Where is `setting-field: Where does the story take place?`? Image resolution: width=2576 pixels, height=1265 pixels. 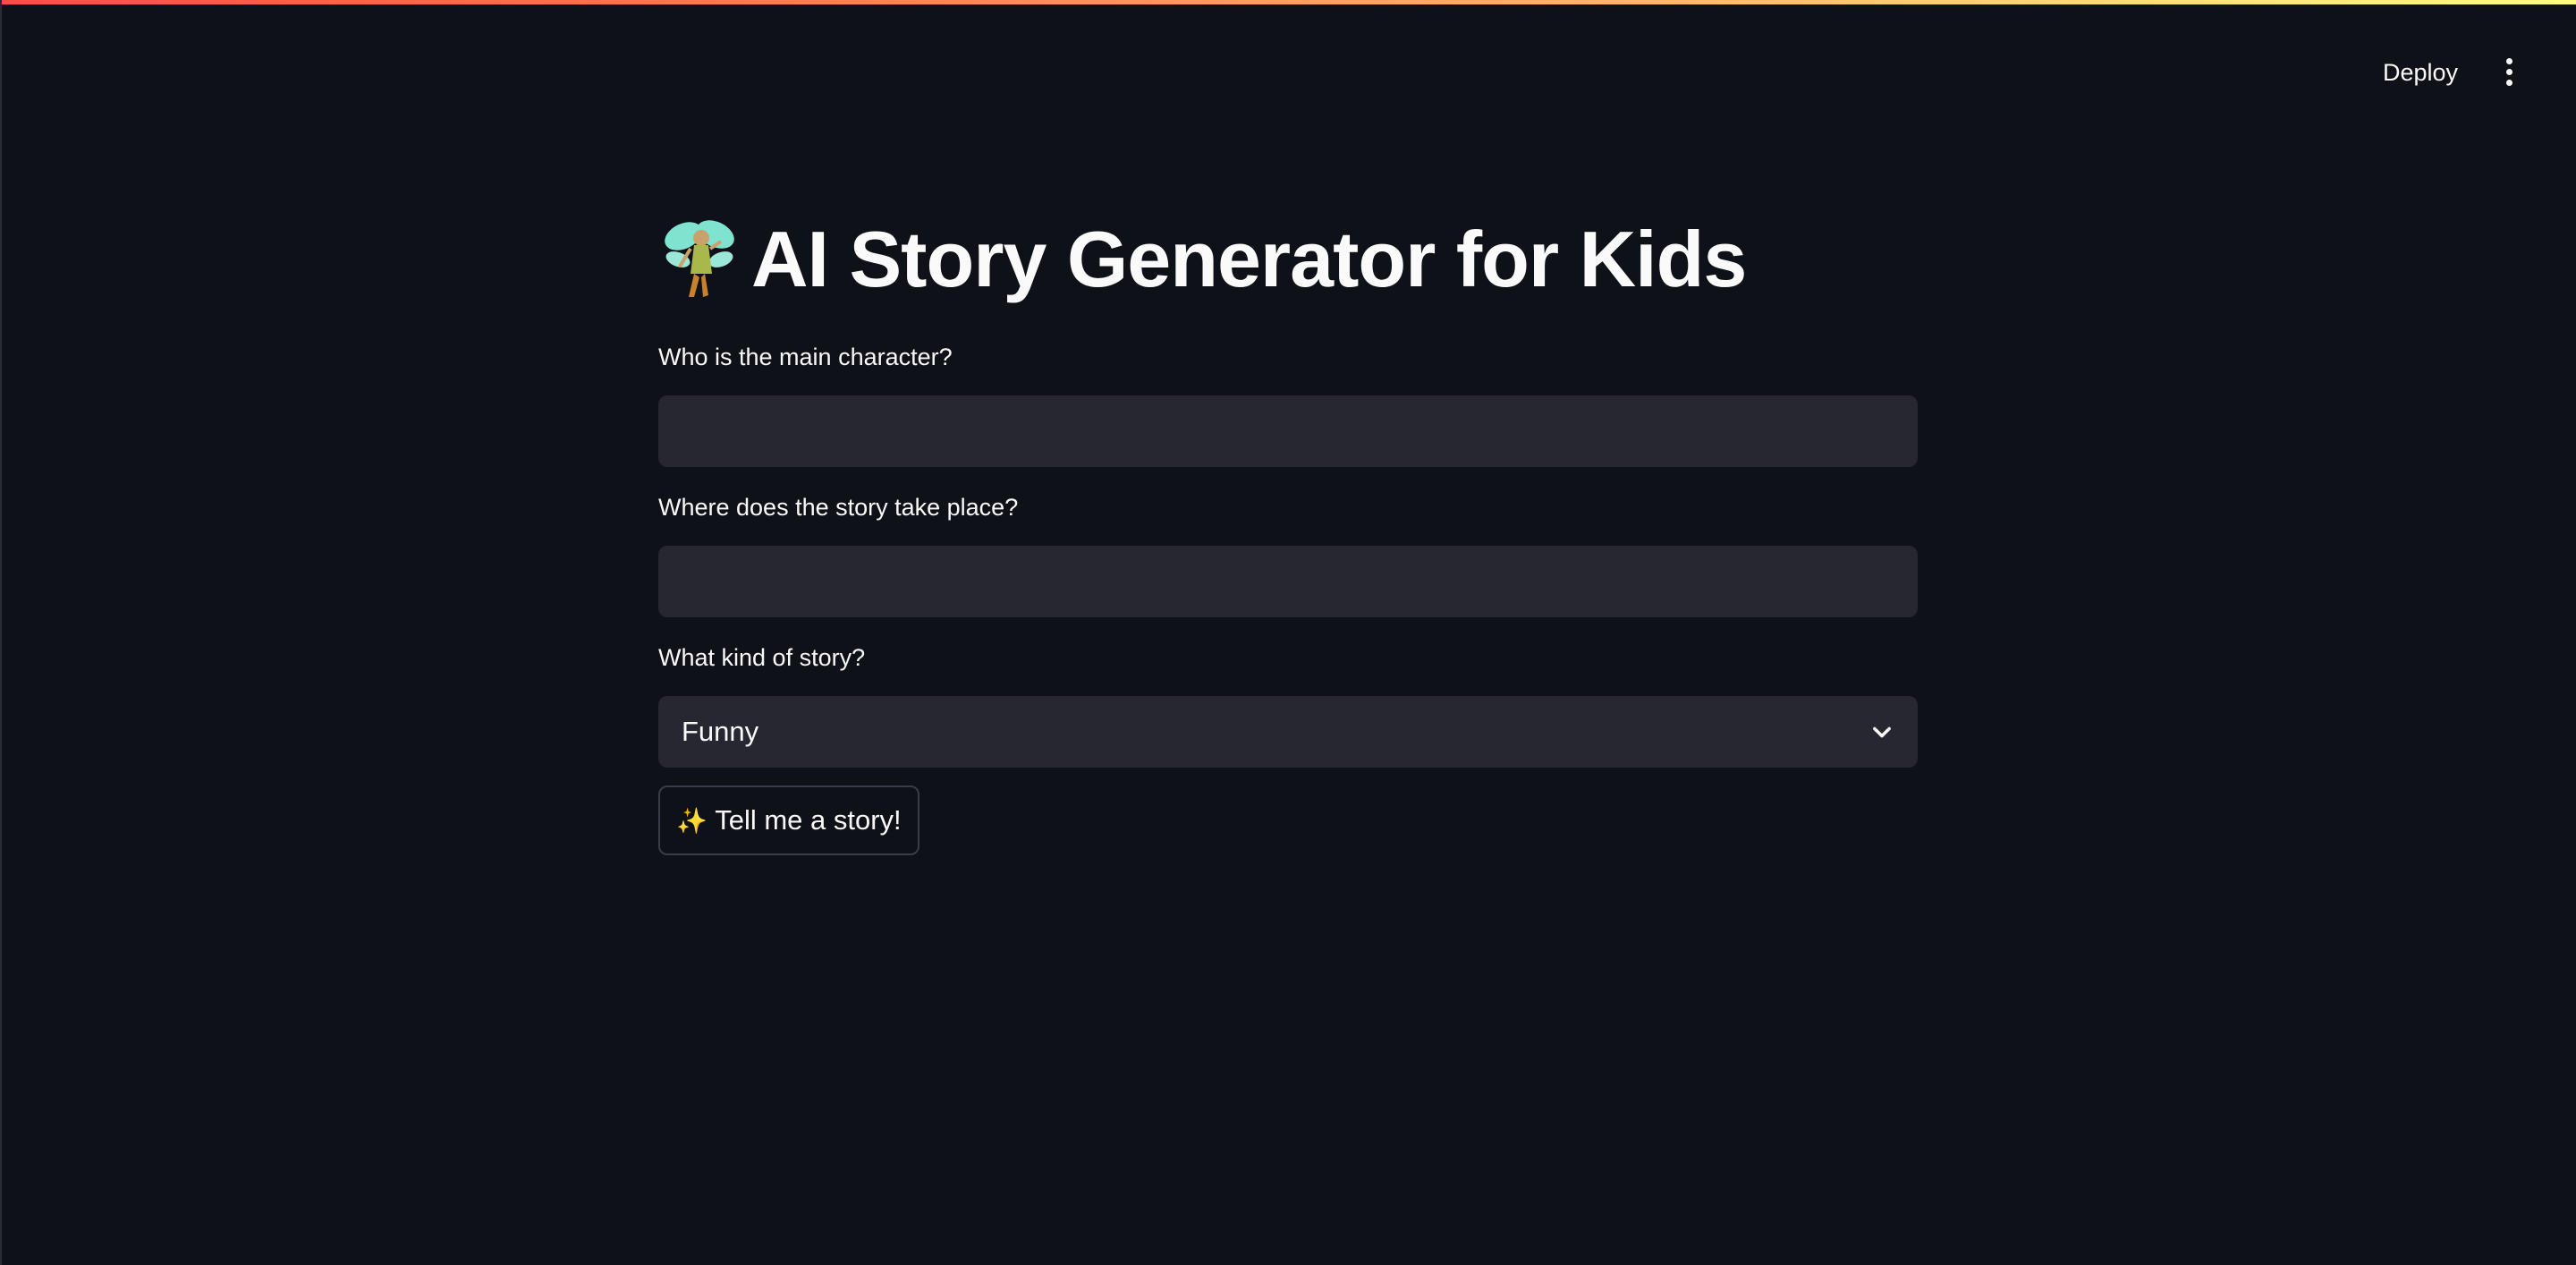
setting-field: Where does the story take place? is located at coordinates (1288, 554).